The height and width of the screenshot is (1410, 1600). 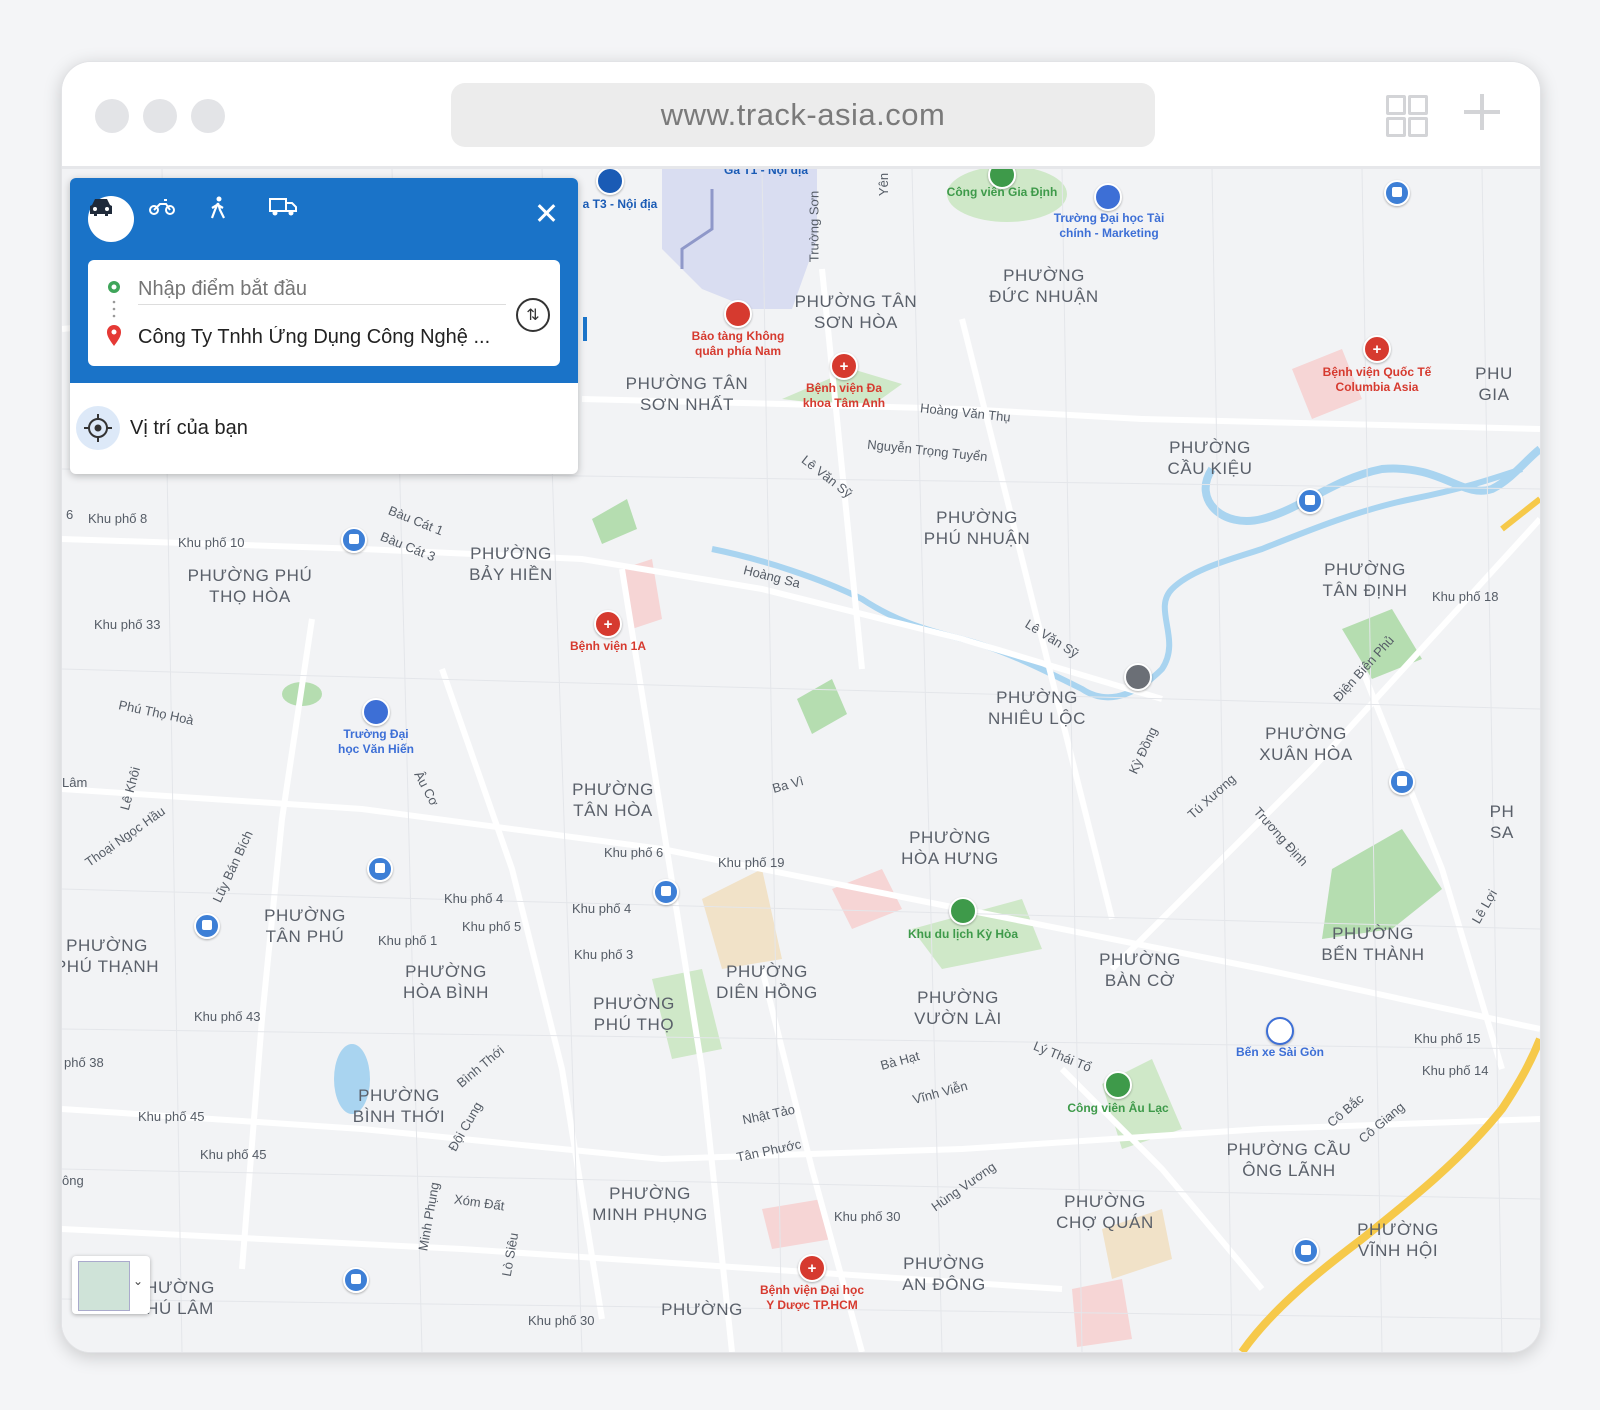 What do you see at coordinates (1117, 1108) in the screenshot?
I see `poi-label: Công viên Âu Lạc` at bounding box center [1117, 1108].